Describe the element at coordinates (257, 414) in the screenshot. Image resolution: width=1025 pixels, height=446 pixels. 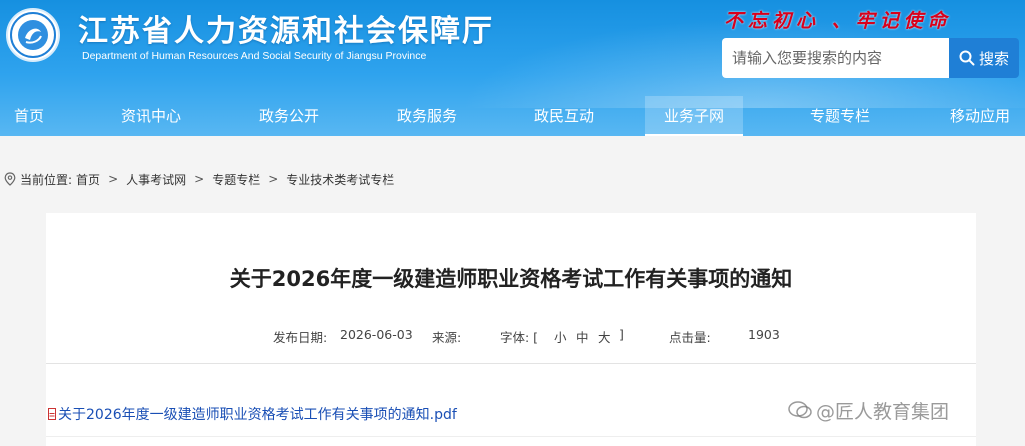
I see `attachment-pdf-link: 关于2026年度一级建造师职业资格考试工作有关事项的通知.pdf` at that location.